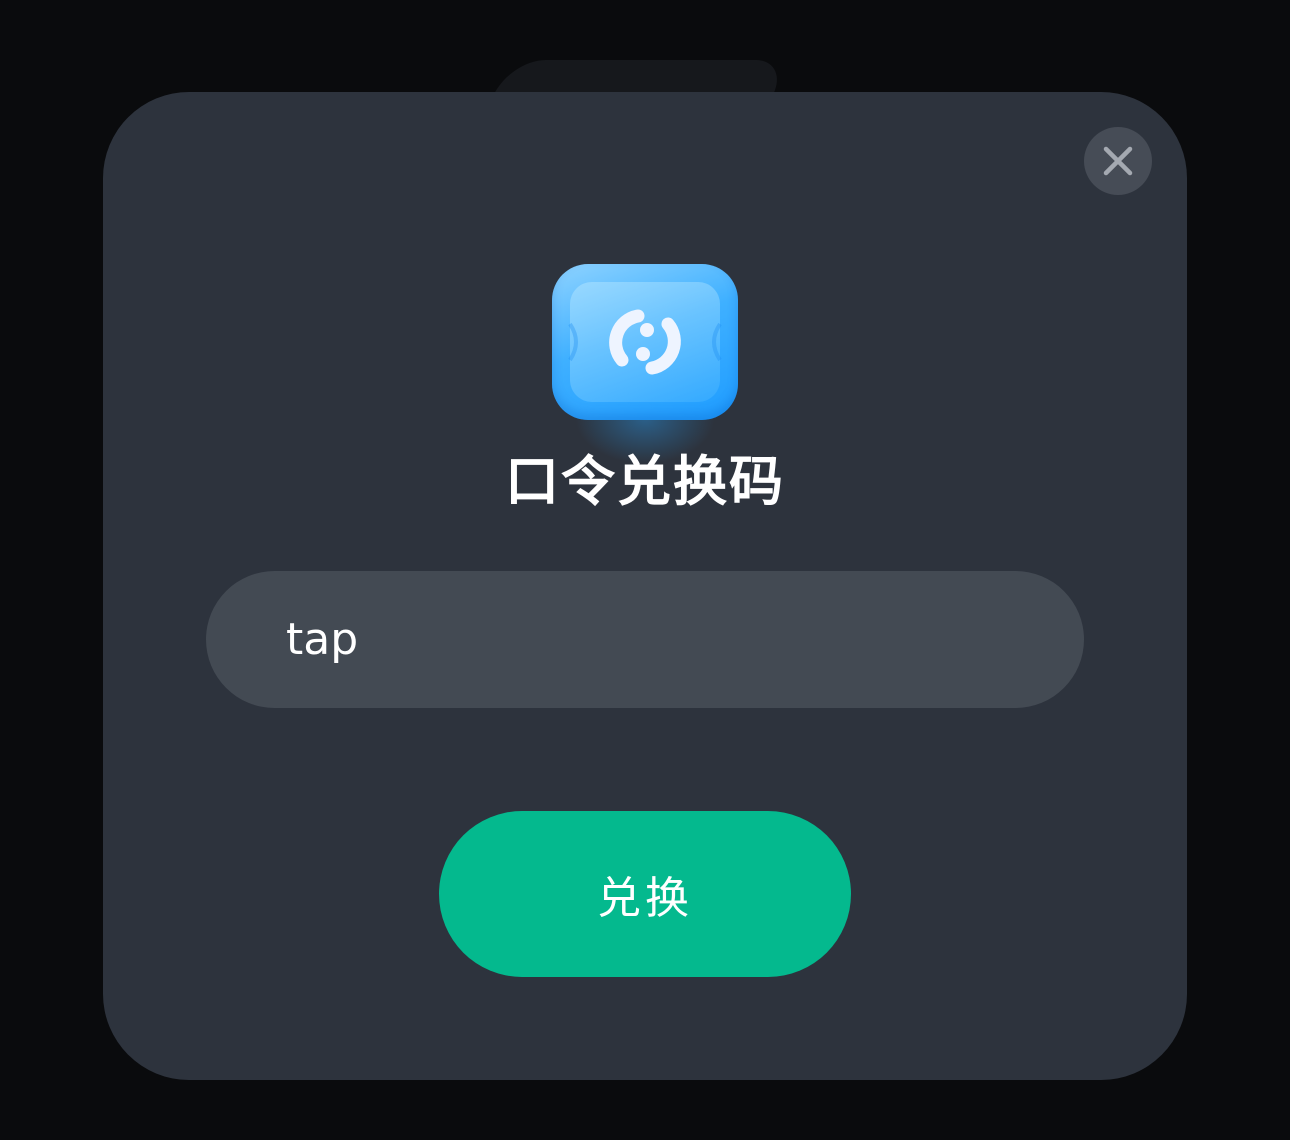 Image resolution: width=1290 pixels, height=1140 pixels. I want to click on dialog-title: 口令兑换码, so click(645, 481).